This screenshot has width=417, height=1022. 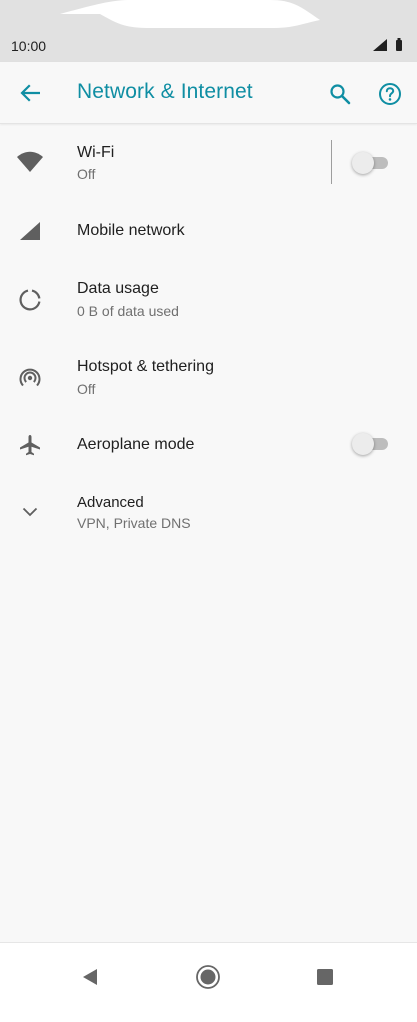 I want to click on help-icon, so click(x=390, y=94).